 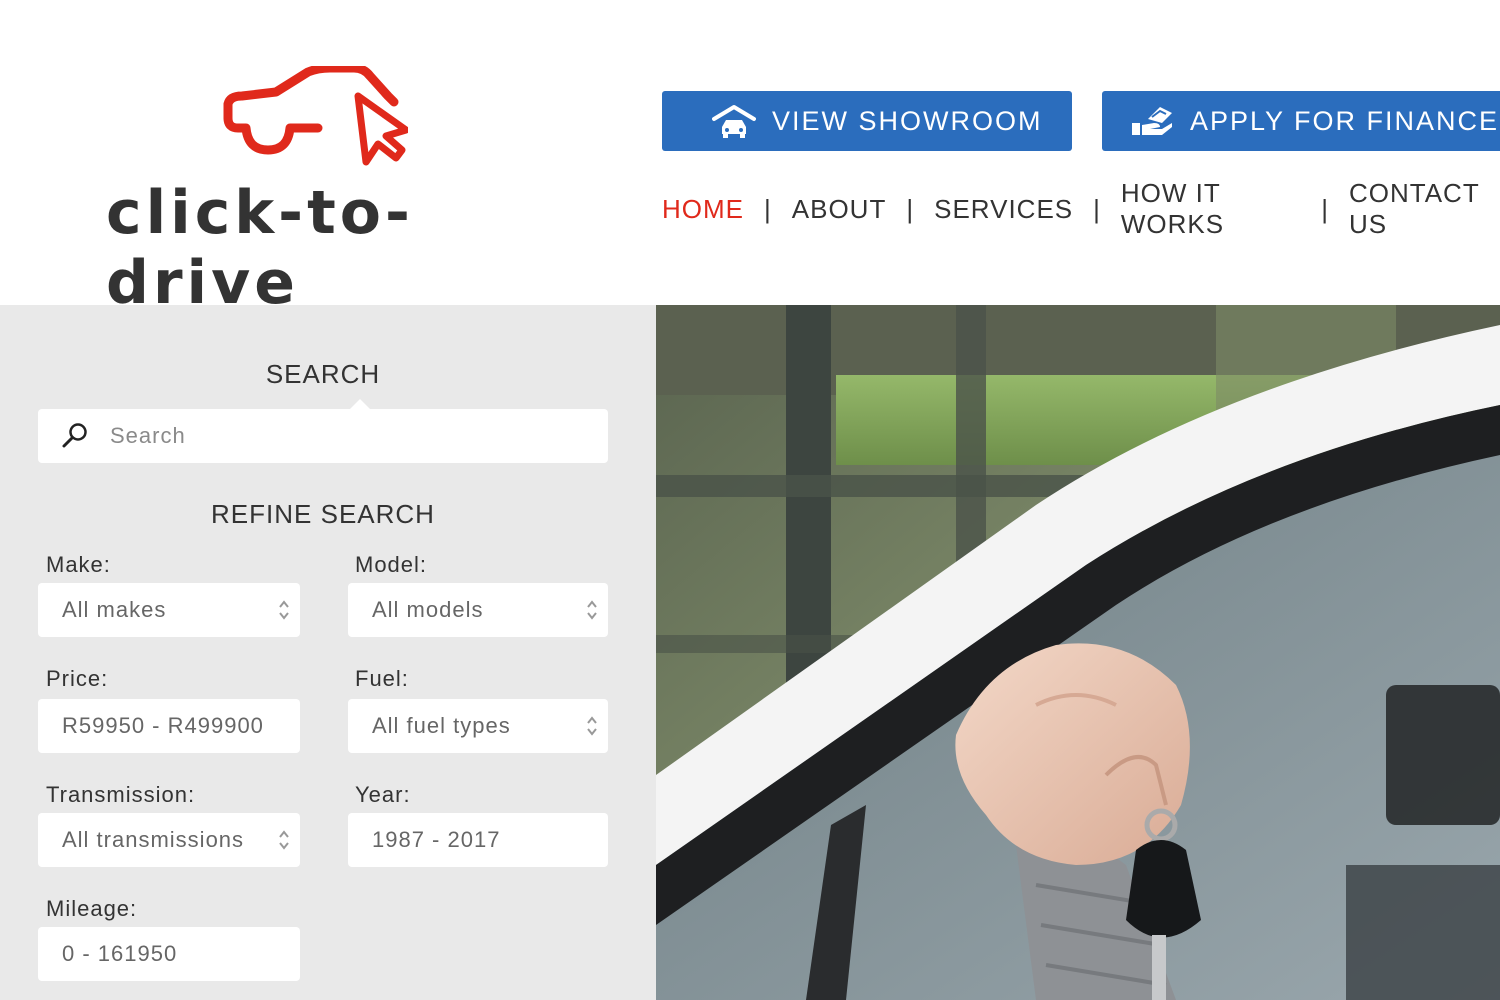 What do you see at coordinates (441, 725) in the screenshot?
I see `fuel-value: All fuel types` at bounding box center [441, 725].